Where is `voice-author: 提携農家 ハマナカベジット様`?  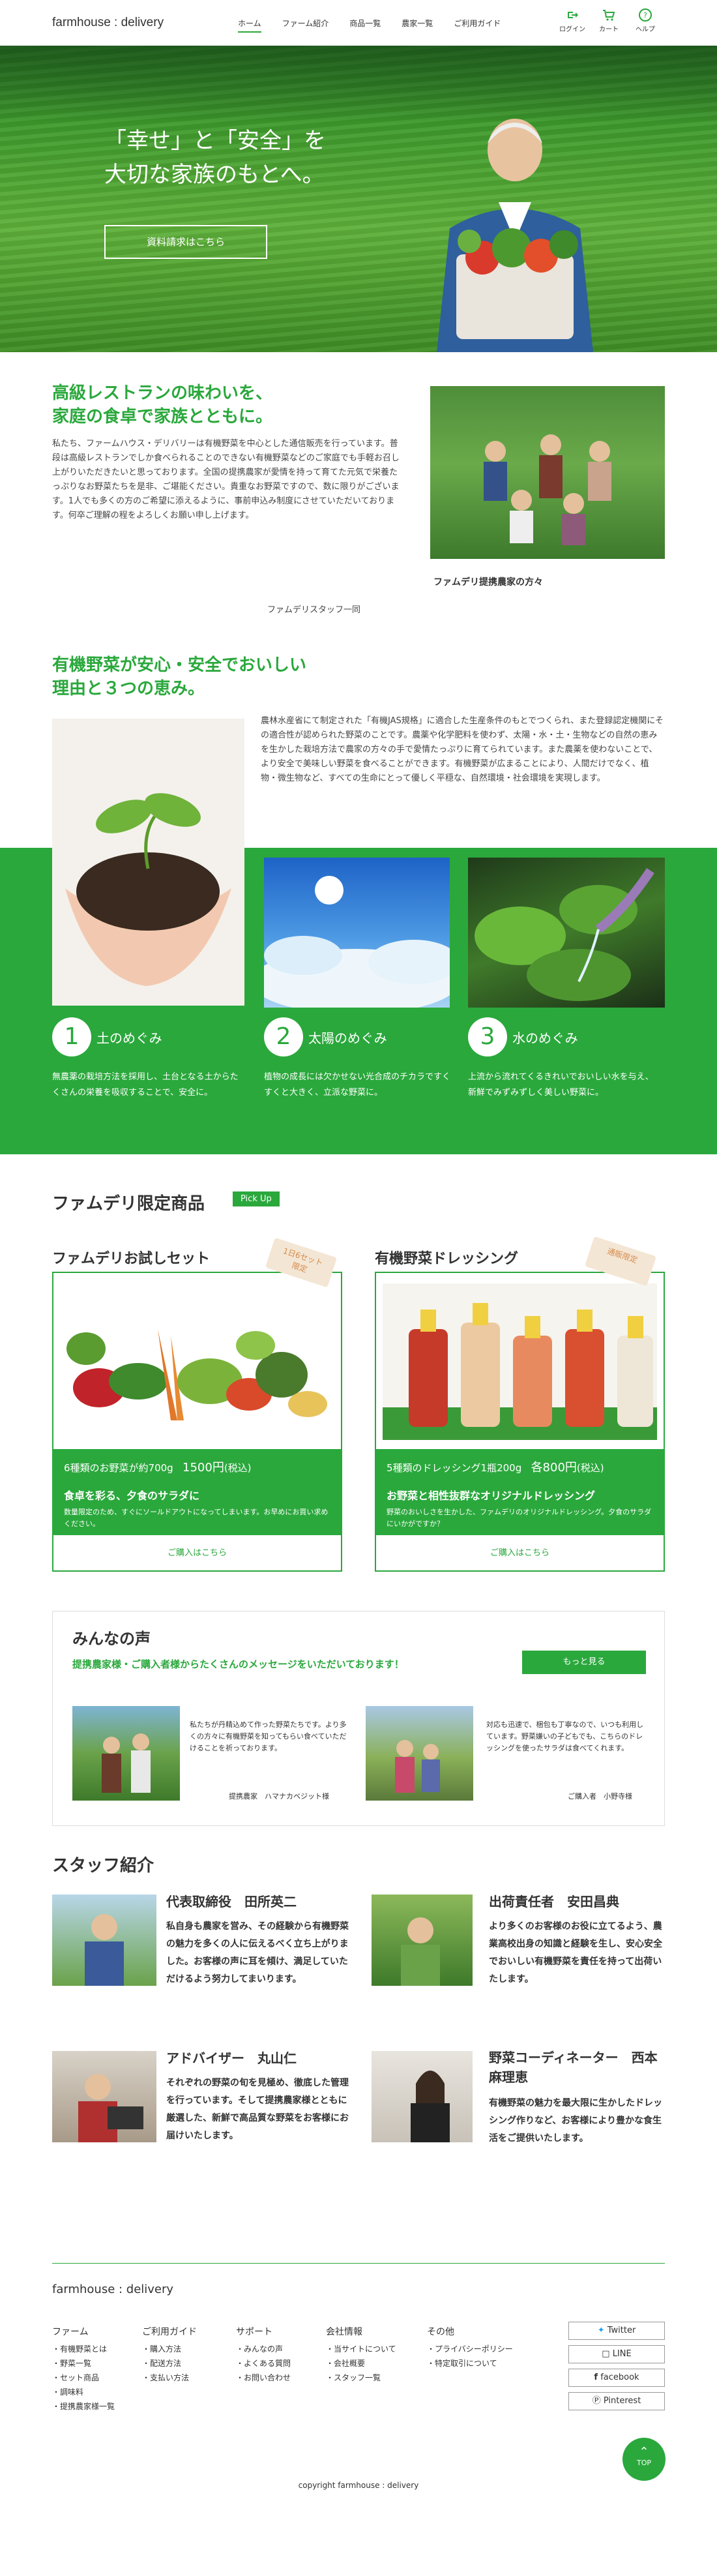 voice-author: 提携農家 ハマナカベジット様 is located at coordinates (279, 1796).